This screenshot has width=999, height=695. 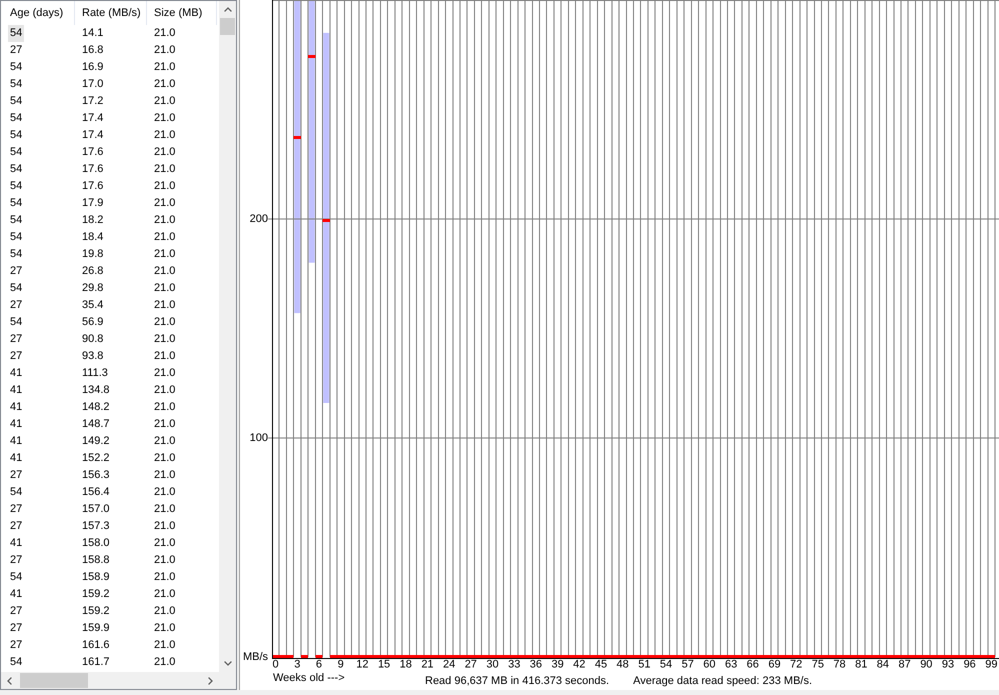 I want to click on vertical-scrollbar, so click(x=227, y=336).